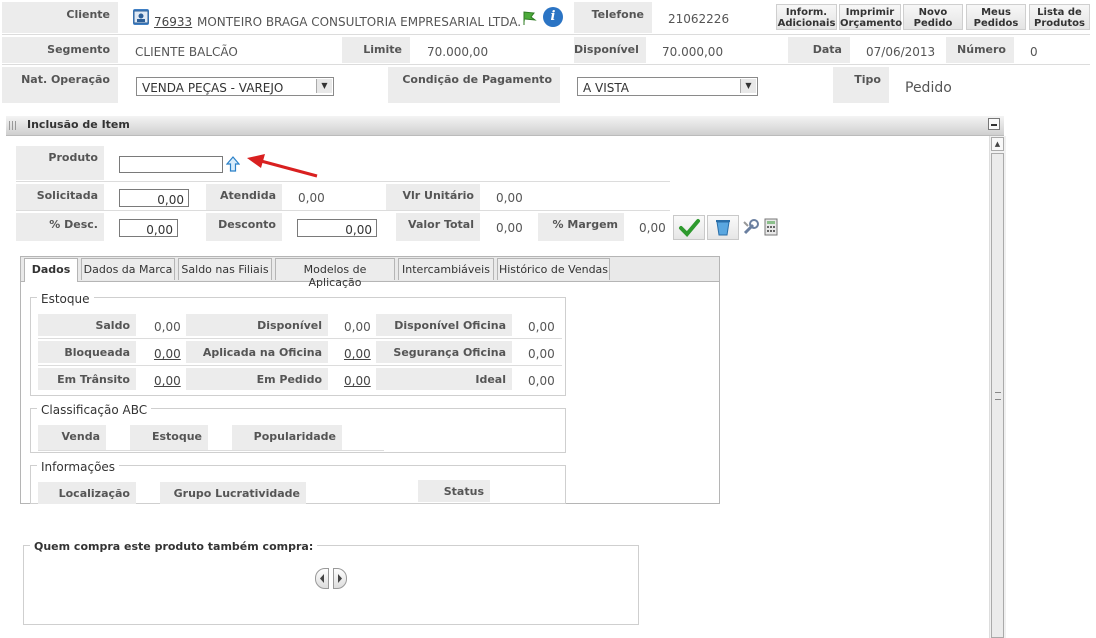 Image resolution: width=1096 pixels, height=638 pixels. I want to click on desc-pct-label: % Desc., so click(60, 227).